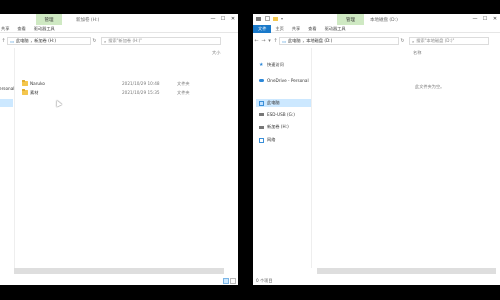 The width and height of the screenshot is (500, 300). I want to click on nav-item-label: 新加卷 (H:), so click(278, 126).